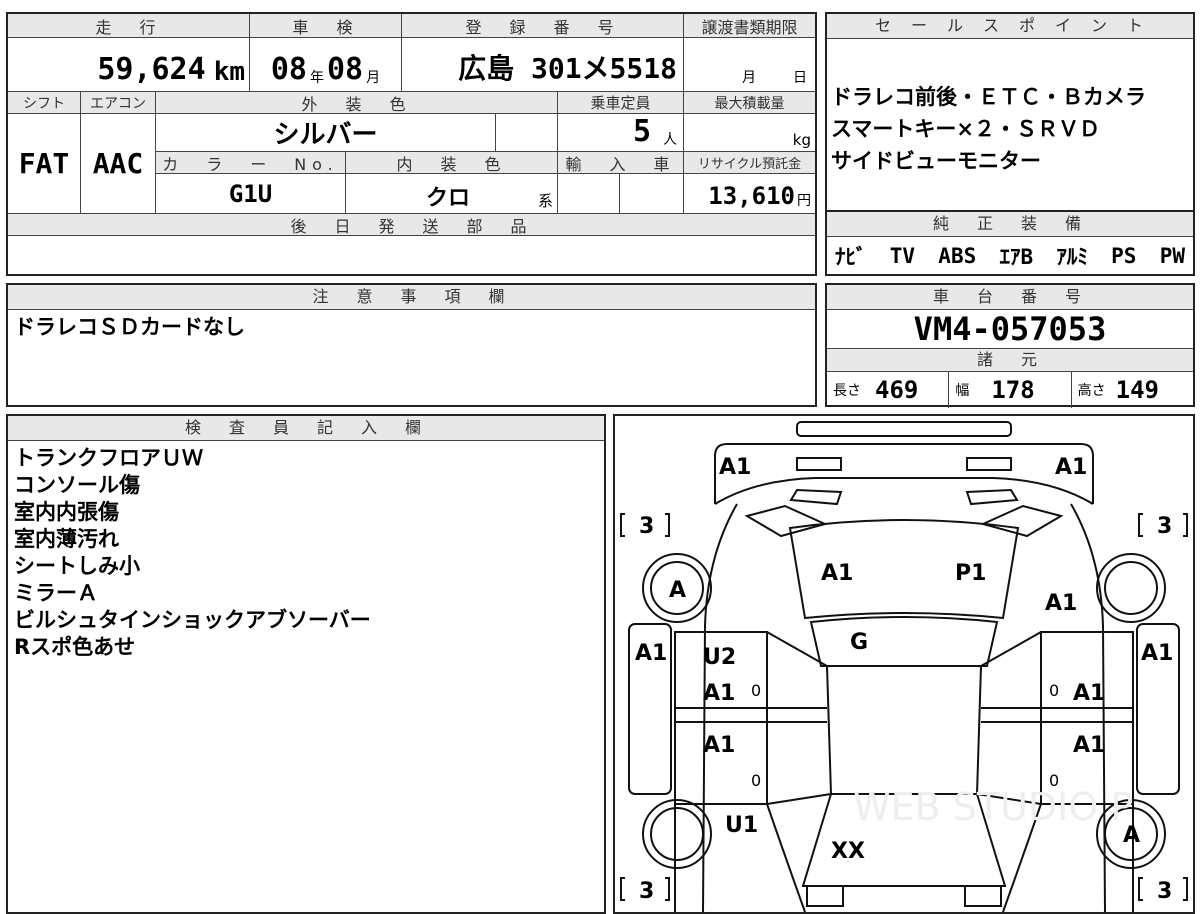  I want to click on registration-cell: 広島 301メ5518, so click(543, 65).